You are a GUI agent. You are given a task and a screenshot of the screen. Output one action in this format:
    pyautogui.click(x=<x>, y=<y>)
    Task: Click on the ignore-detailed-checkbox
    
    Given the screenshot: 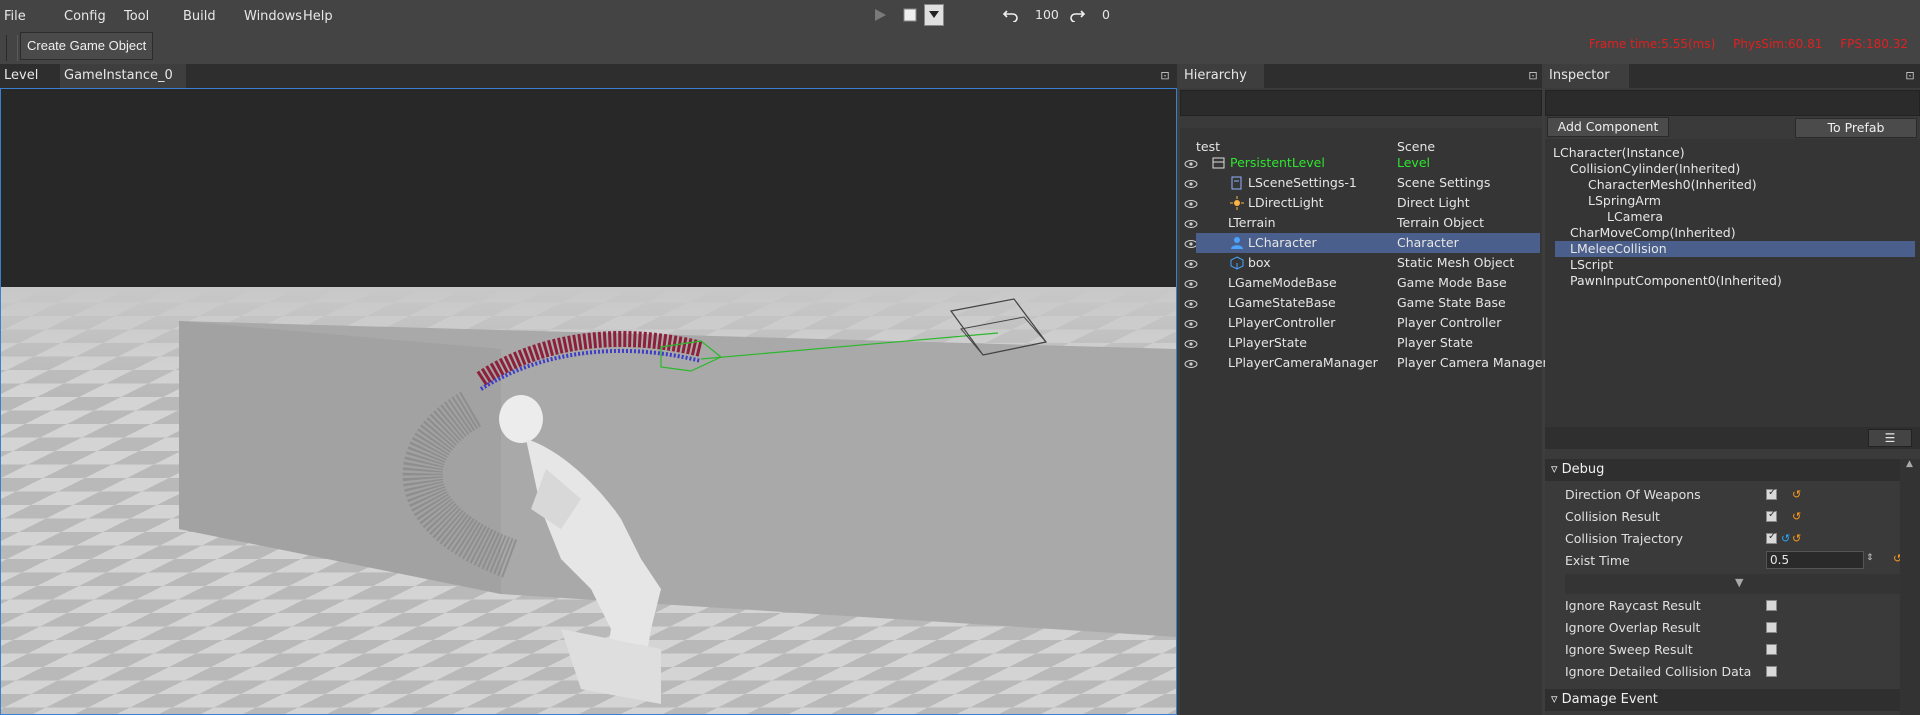 What is the action you would take?
    pyautogui.click(x=1771, y=671)
    